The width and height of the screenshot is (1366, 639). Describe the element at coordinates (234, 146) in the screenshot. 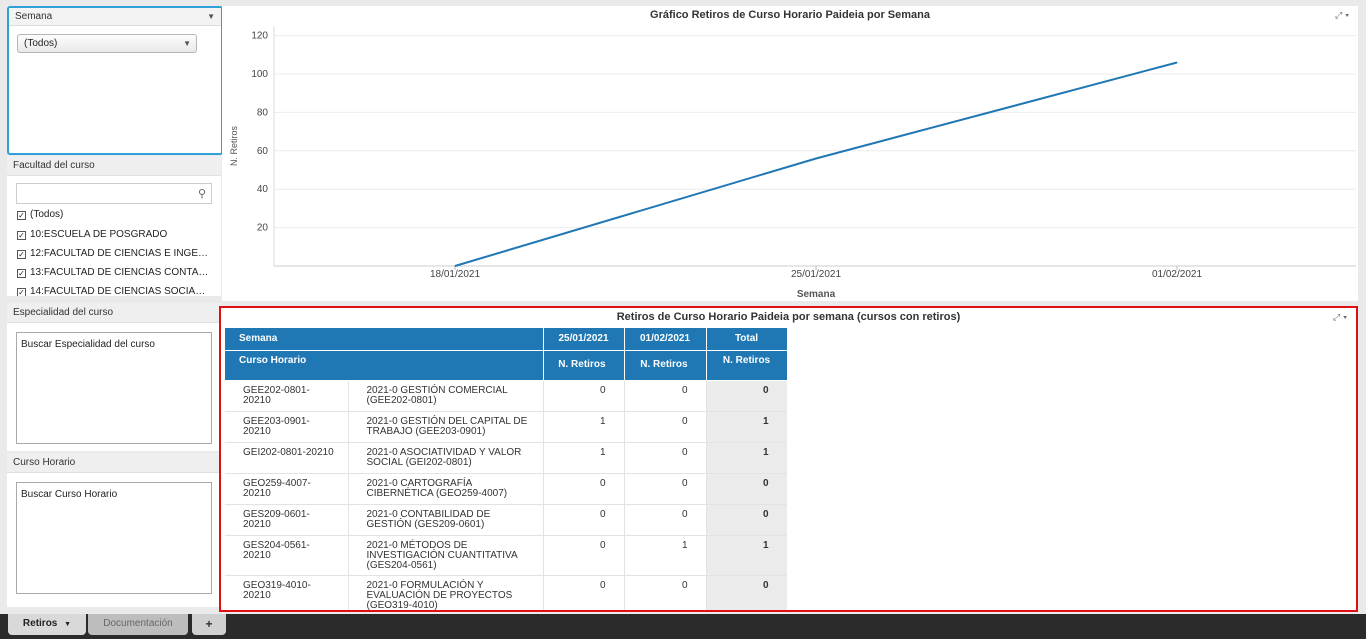

I see `y-axis-label: N. Retiros` at that location.